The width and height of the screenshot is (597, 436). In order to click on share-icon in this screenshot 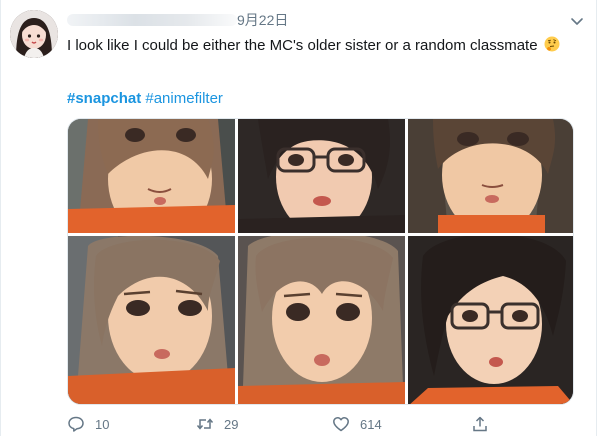, I will do `click(480, 424)`.